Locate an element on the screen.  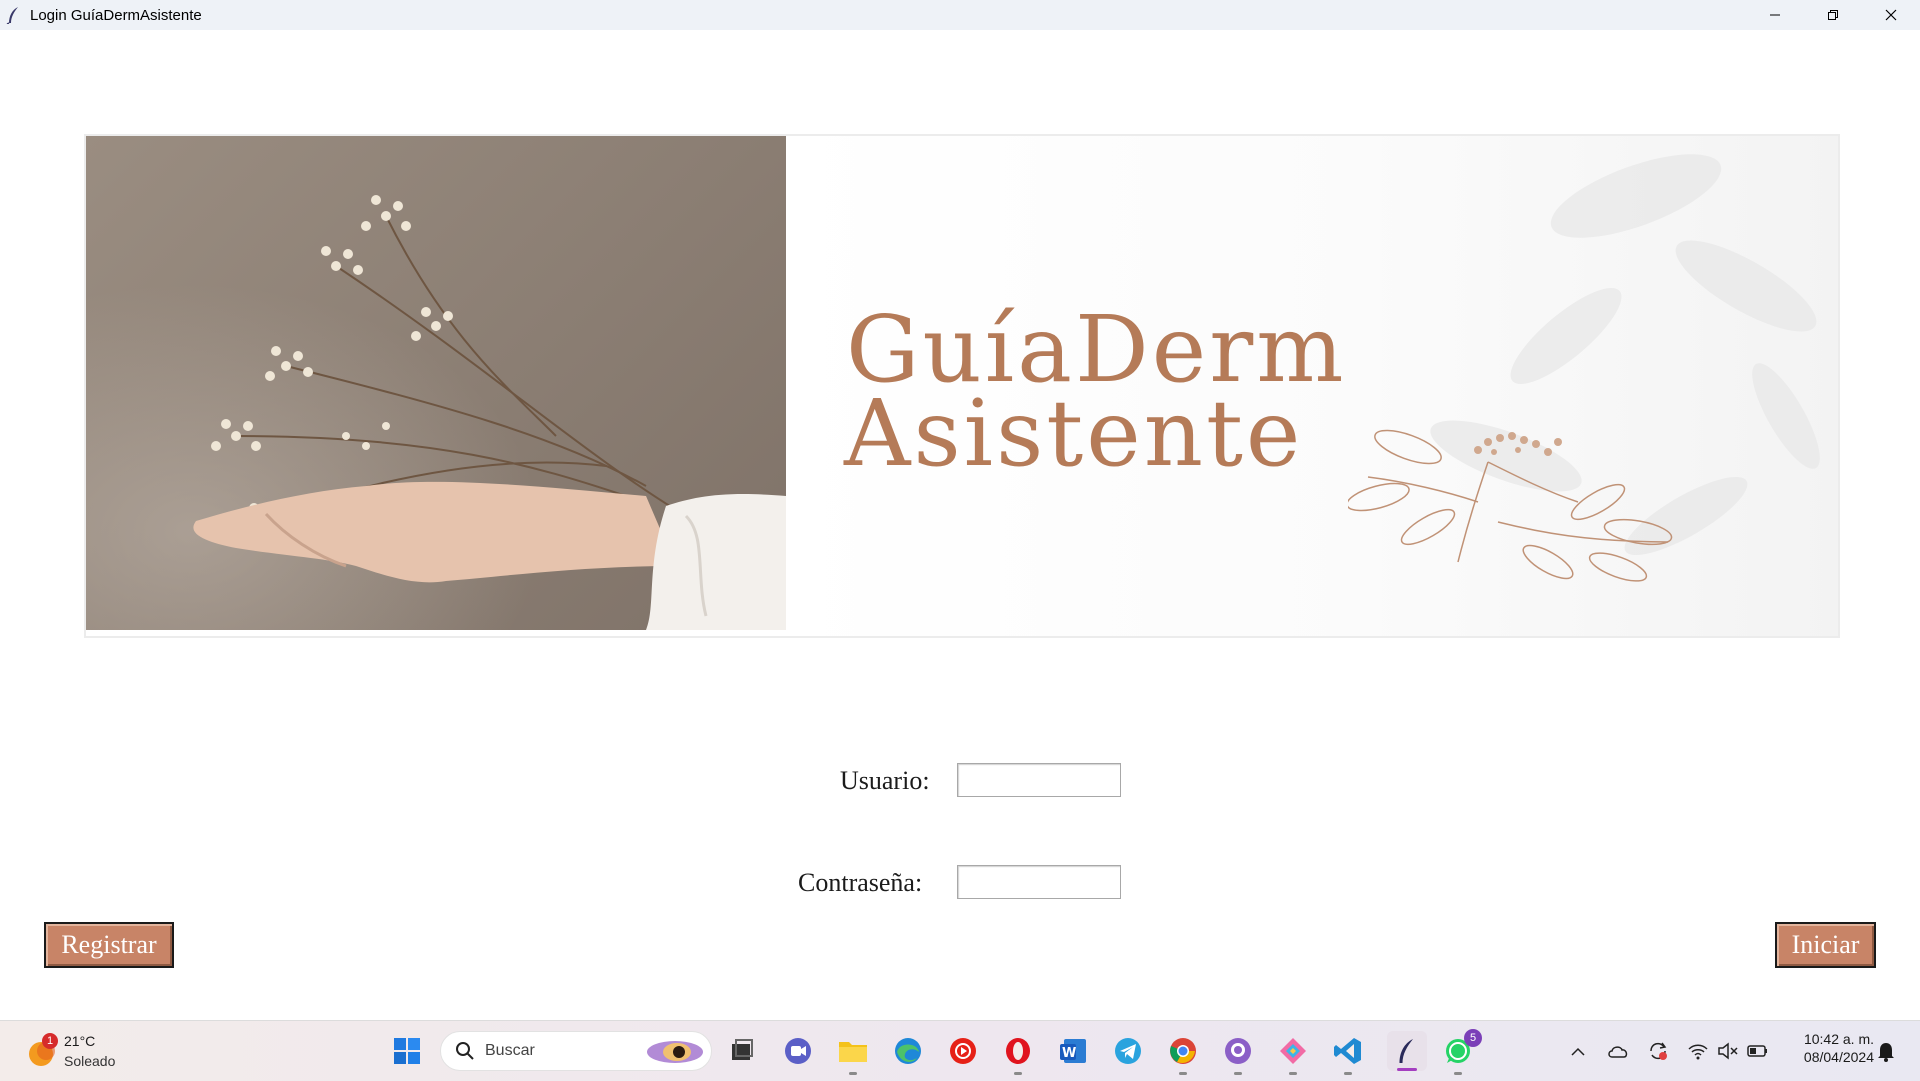
opera-button is located at coordinates (1018, 1055).